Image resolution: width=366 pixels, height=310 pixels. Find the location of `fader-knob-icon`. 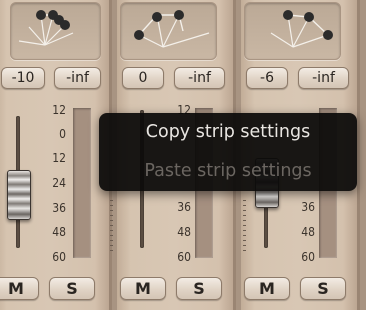

fader-knob-icon is located at coordinates (19, 195).